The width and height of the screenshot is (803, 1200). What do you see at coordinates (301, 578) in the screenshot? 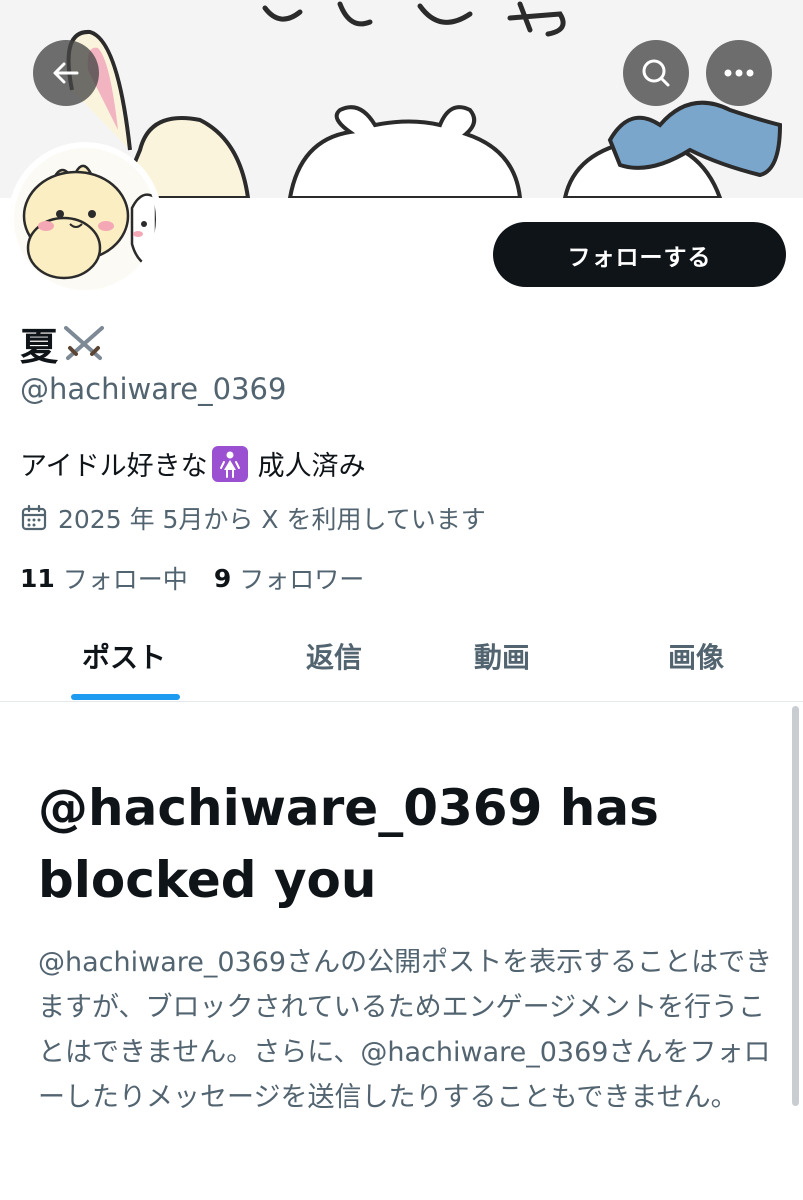
I see `followers-label: フォロワー` at bounding box center [301, 578].